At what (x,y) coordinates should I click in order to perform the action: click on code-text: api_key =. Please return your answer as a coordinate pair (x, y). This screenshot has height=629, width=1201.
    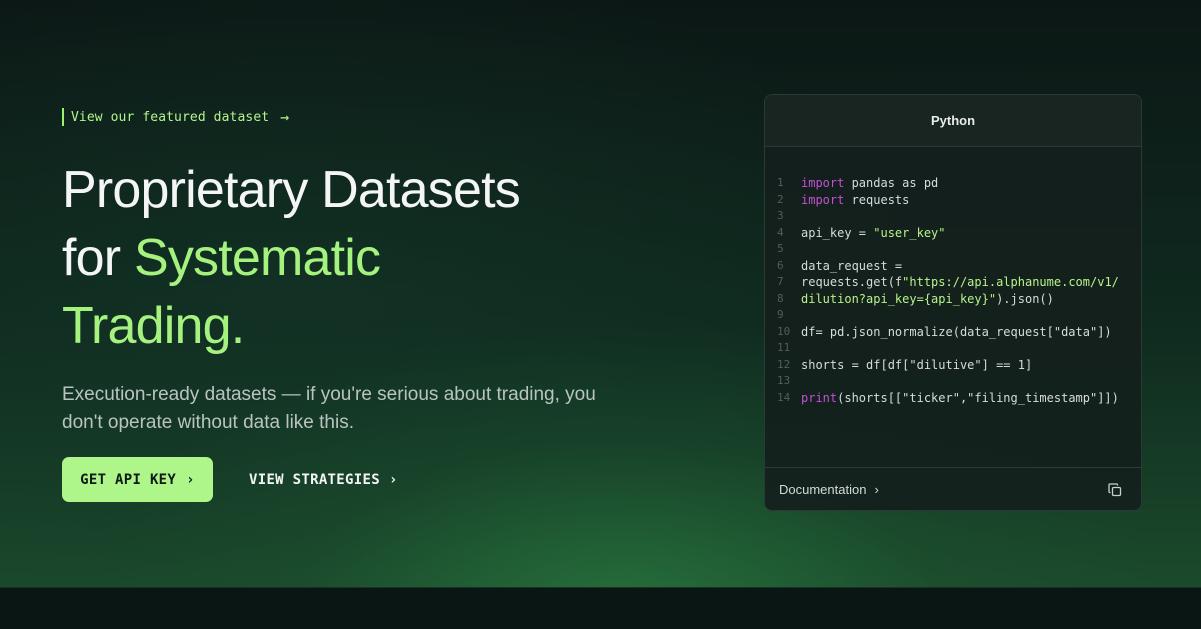
    Looking at the image, I should click on (837, 232).